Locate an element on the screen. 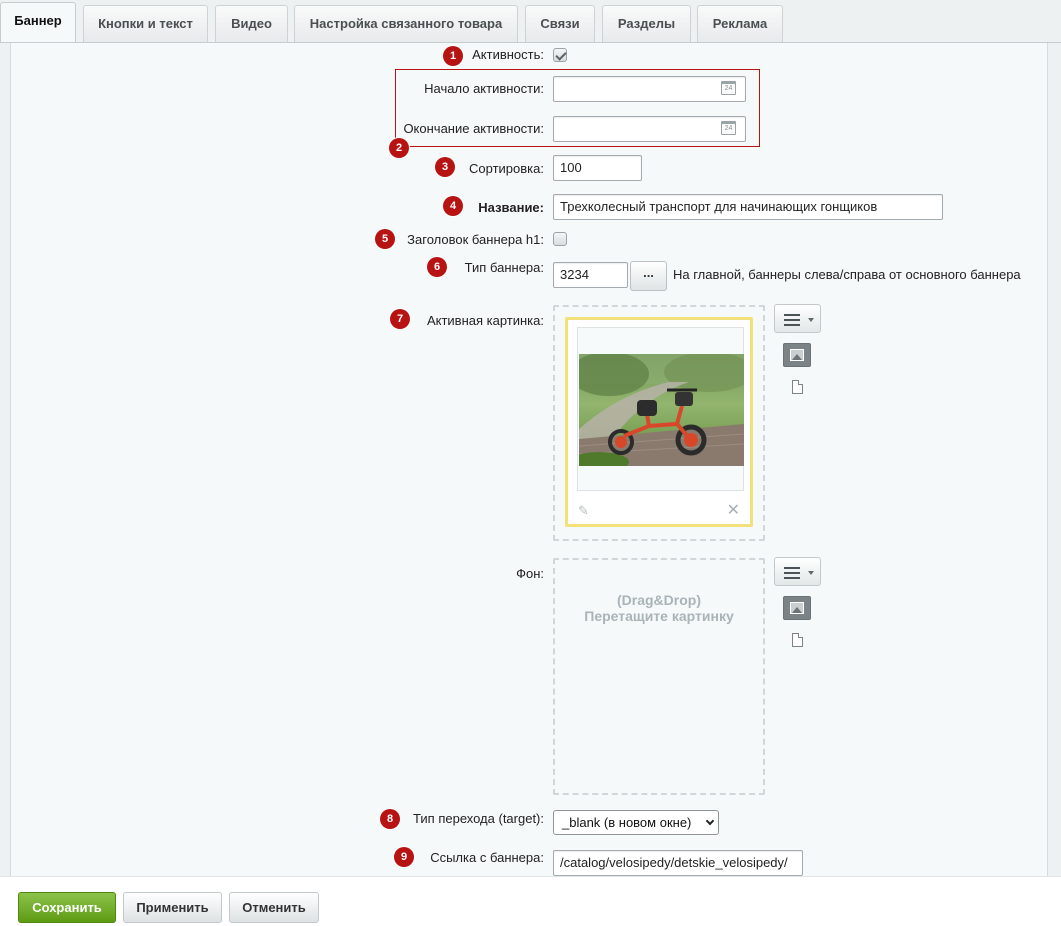  name-label: Название: is located at coordinates (511, 207).